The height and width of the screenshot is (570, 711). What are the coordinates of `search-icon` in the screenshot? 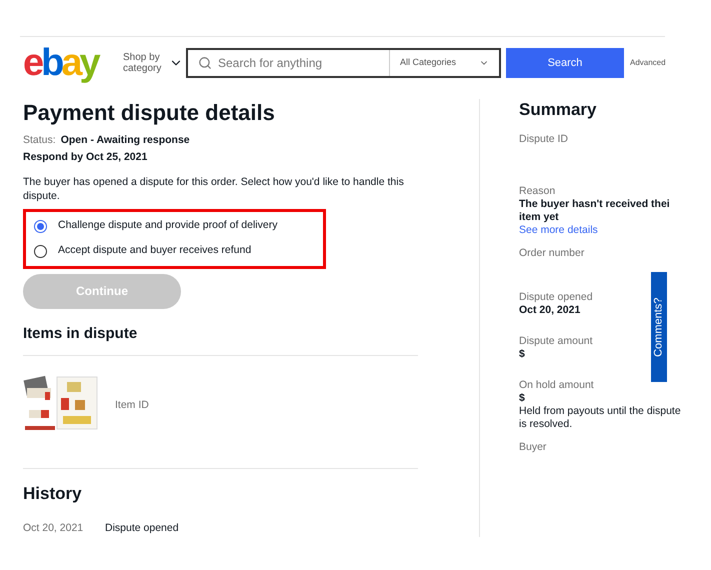 It's located at (205, 63).